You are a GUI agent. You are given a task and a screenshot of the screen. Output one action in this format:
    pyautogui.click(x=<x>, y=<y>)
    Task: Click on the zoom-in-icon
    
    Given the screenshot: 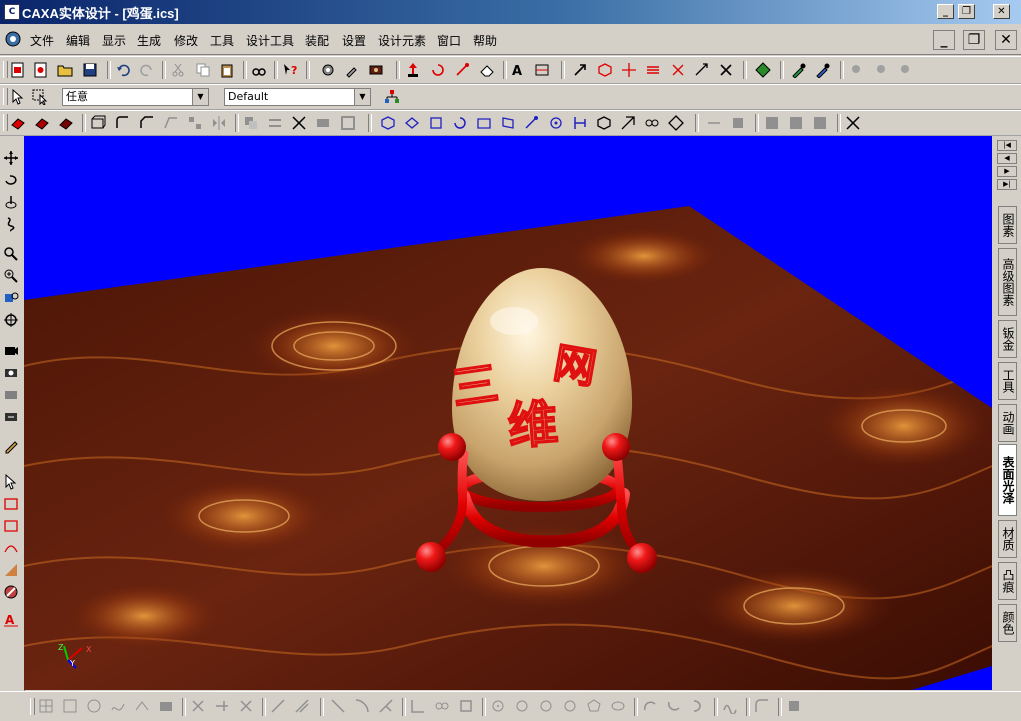 What is the action you would take?
    pyautogui.click(x=11, y=276)
    